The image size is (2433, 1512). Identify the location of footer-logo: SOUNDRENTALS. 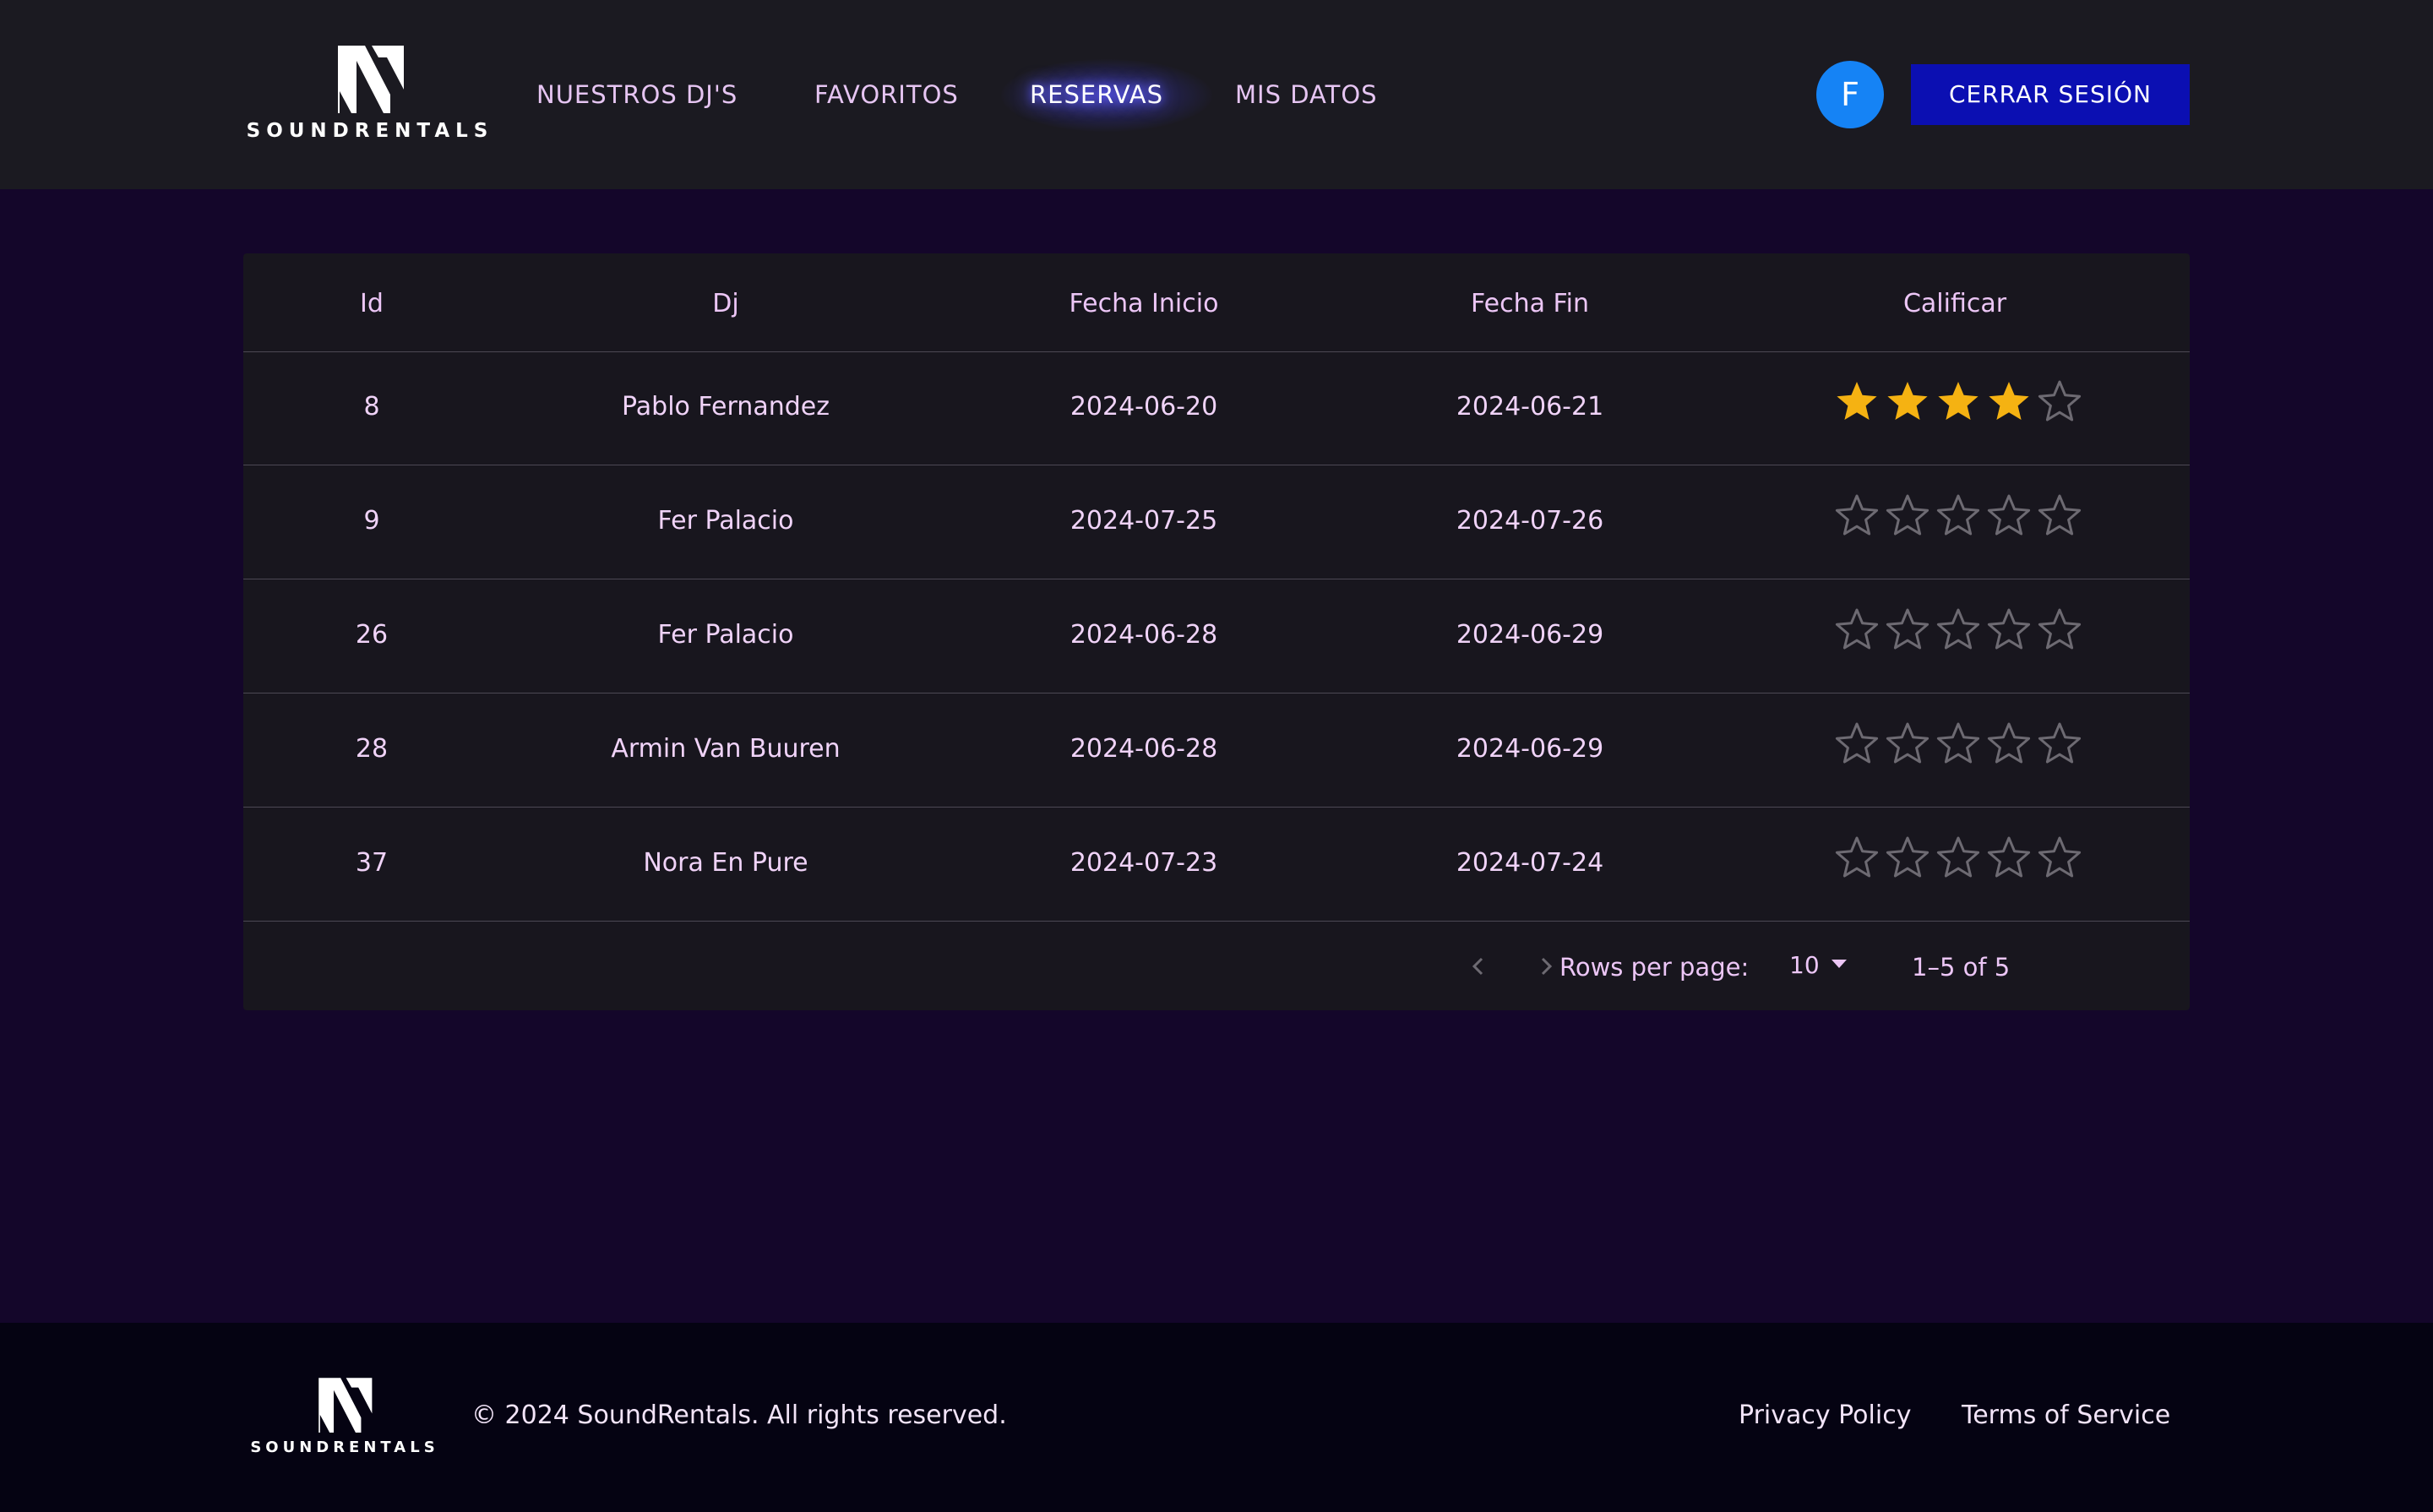
(345, 1415).